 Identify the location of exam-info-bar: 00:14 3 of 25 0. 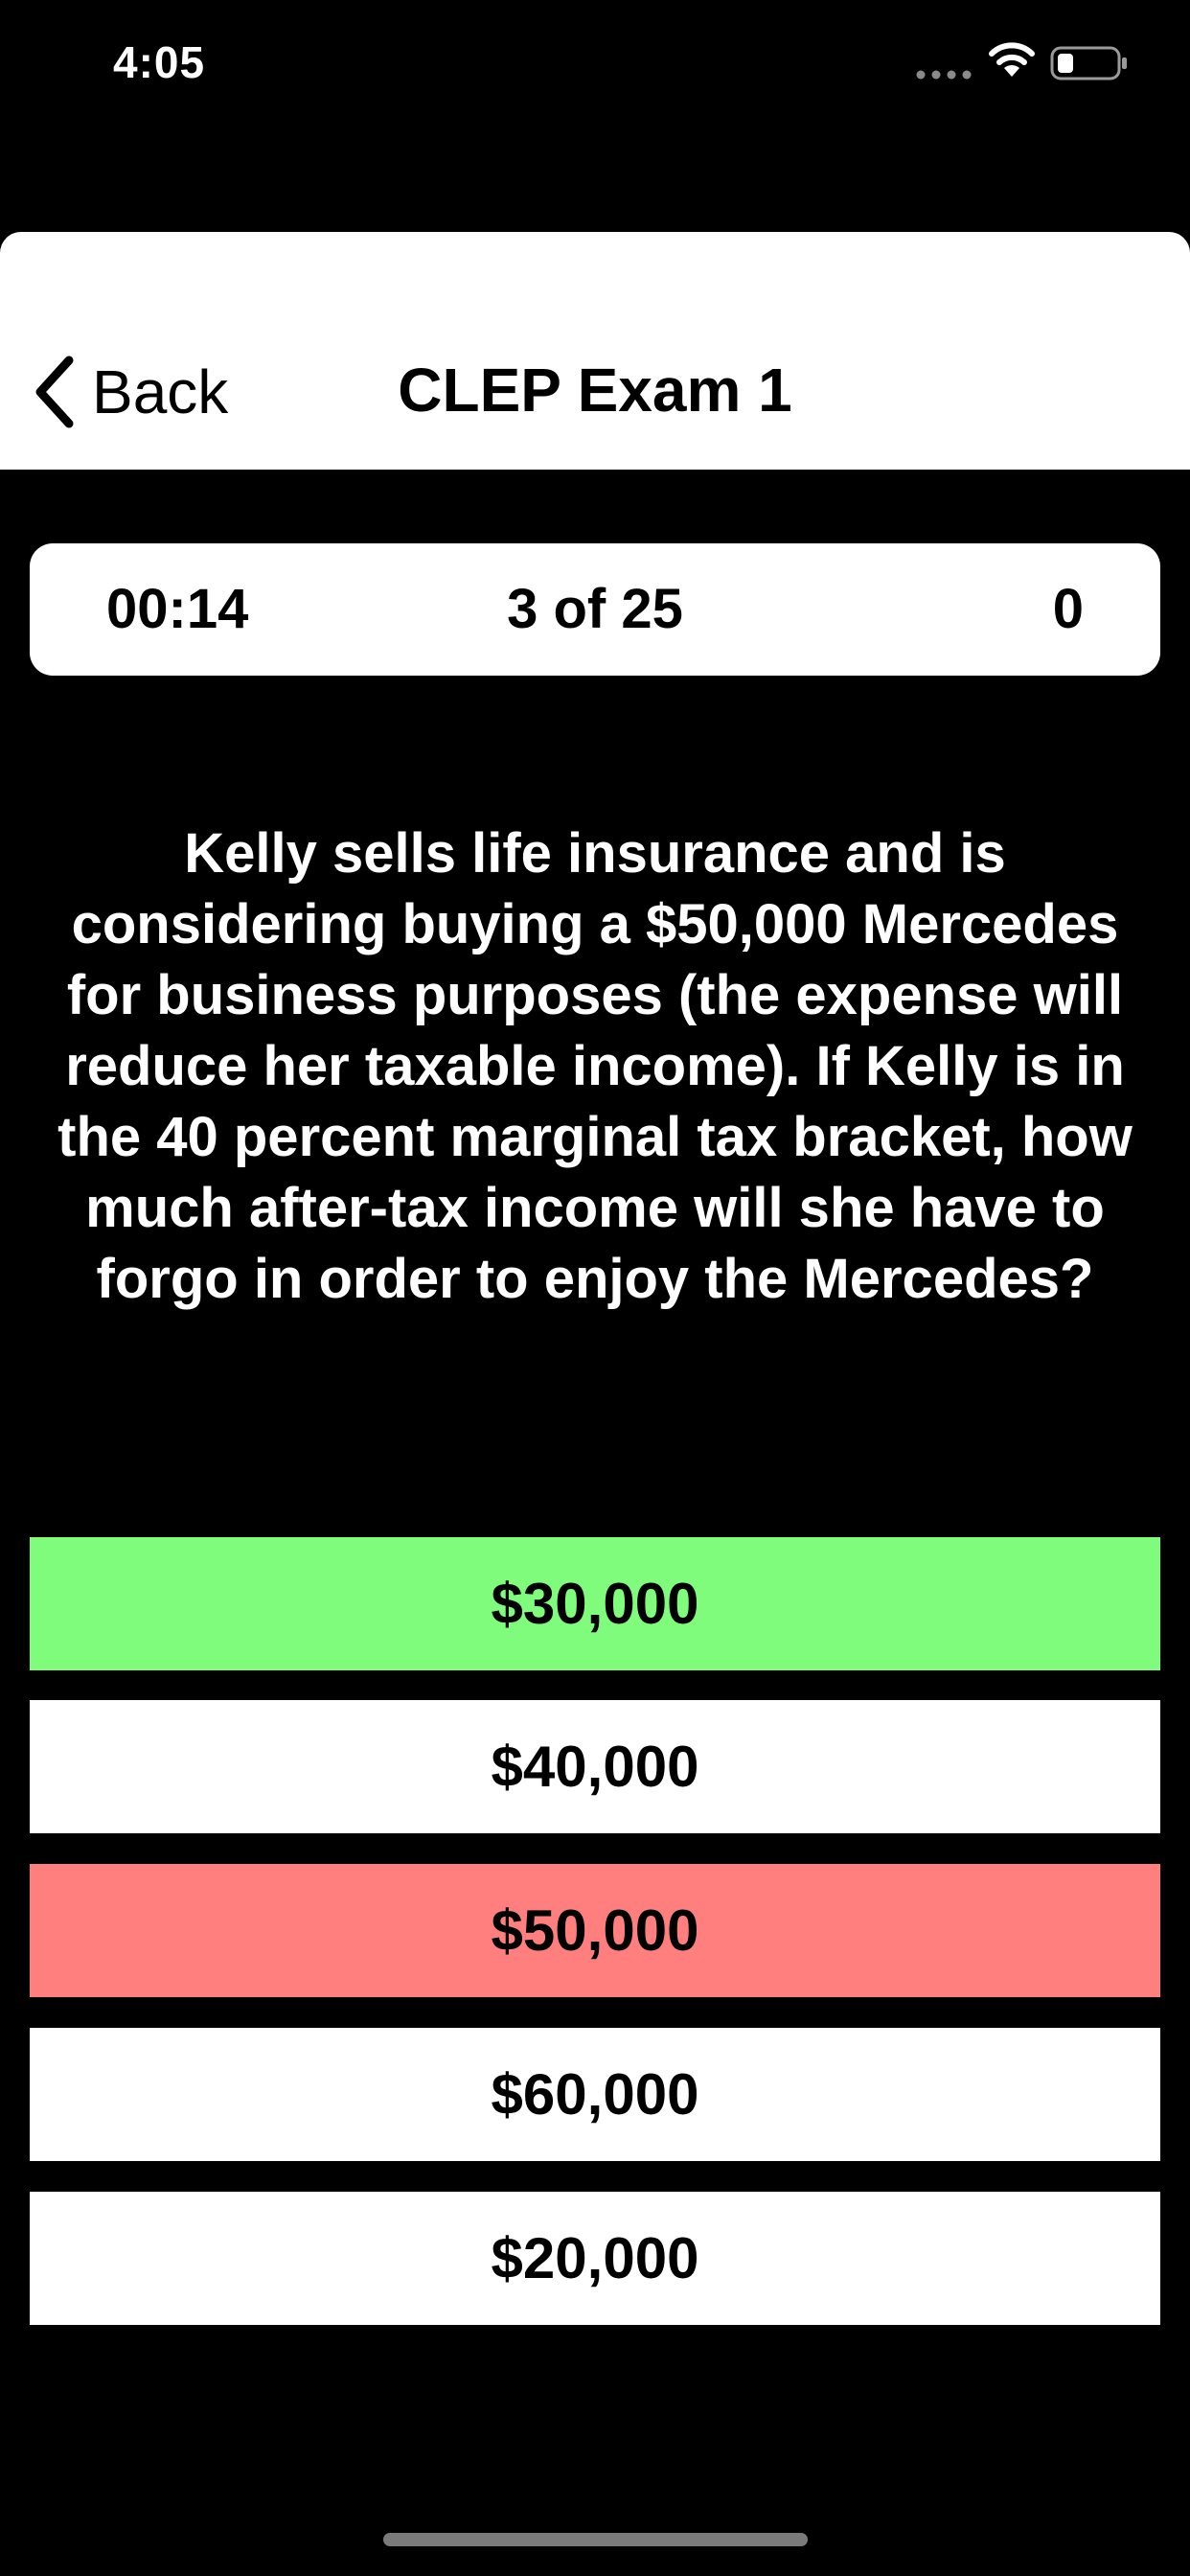
(595, 609).